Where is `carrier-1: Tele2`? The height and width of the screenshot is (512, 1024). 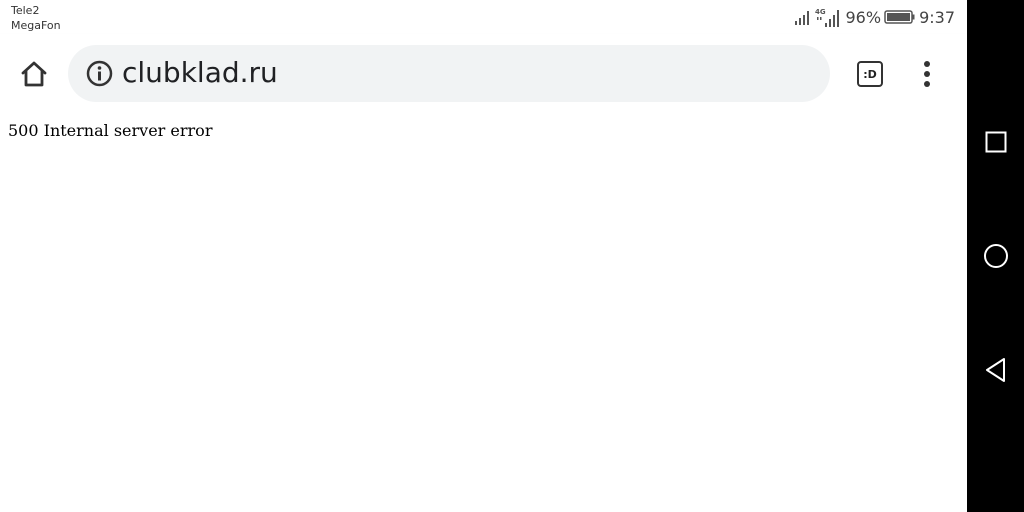 carrier-1: Tele2 is located at coordinates (25, 10).